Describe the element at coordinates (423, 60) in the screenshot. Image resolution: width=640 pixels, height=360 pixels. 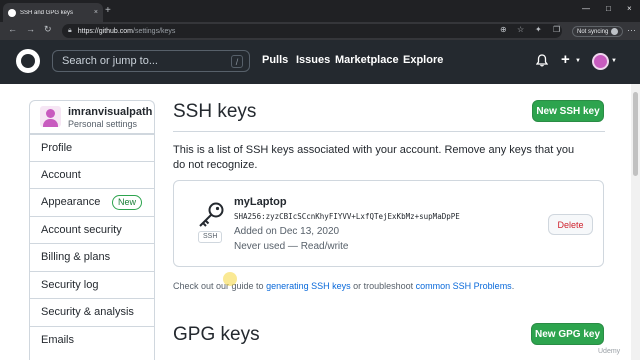
I see `nav-explore: Explore` at that location.